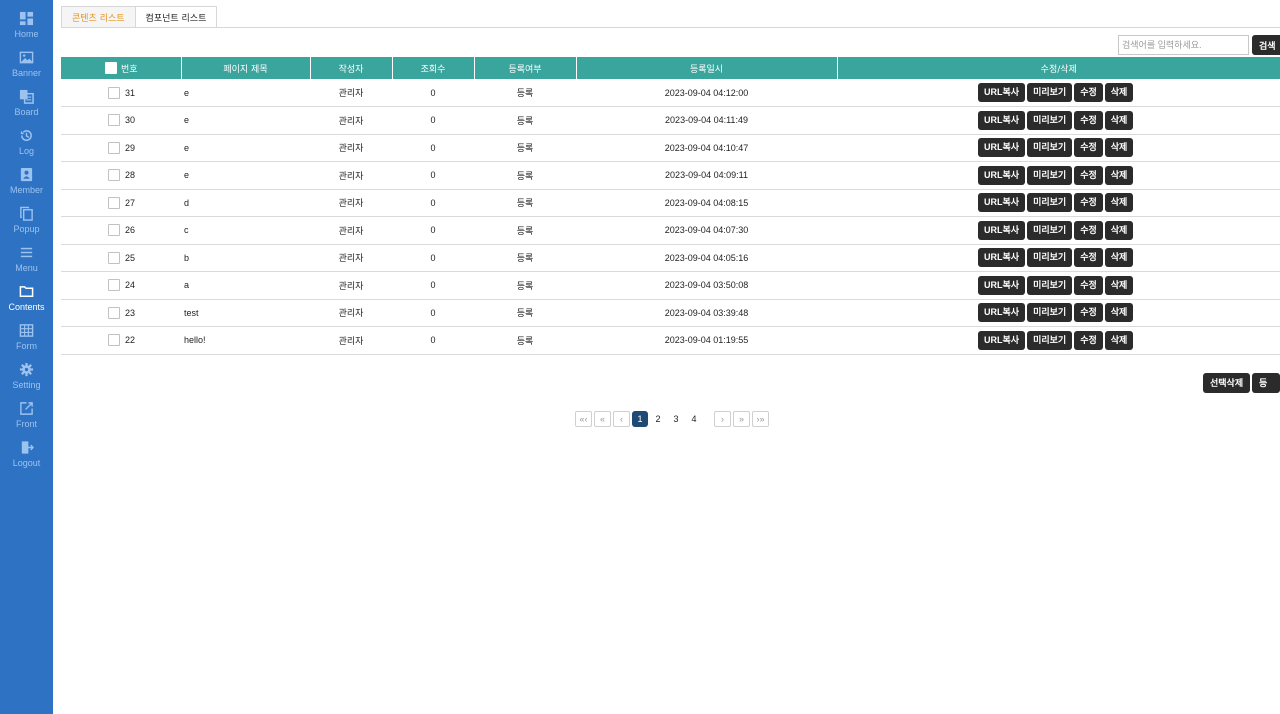 This screenshot has width=1280, height=714. What do you see at coordinates (722, 419) in the screenshot?
I see `next-page-button: ›` at bounding box center [722, 419].